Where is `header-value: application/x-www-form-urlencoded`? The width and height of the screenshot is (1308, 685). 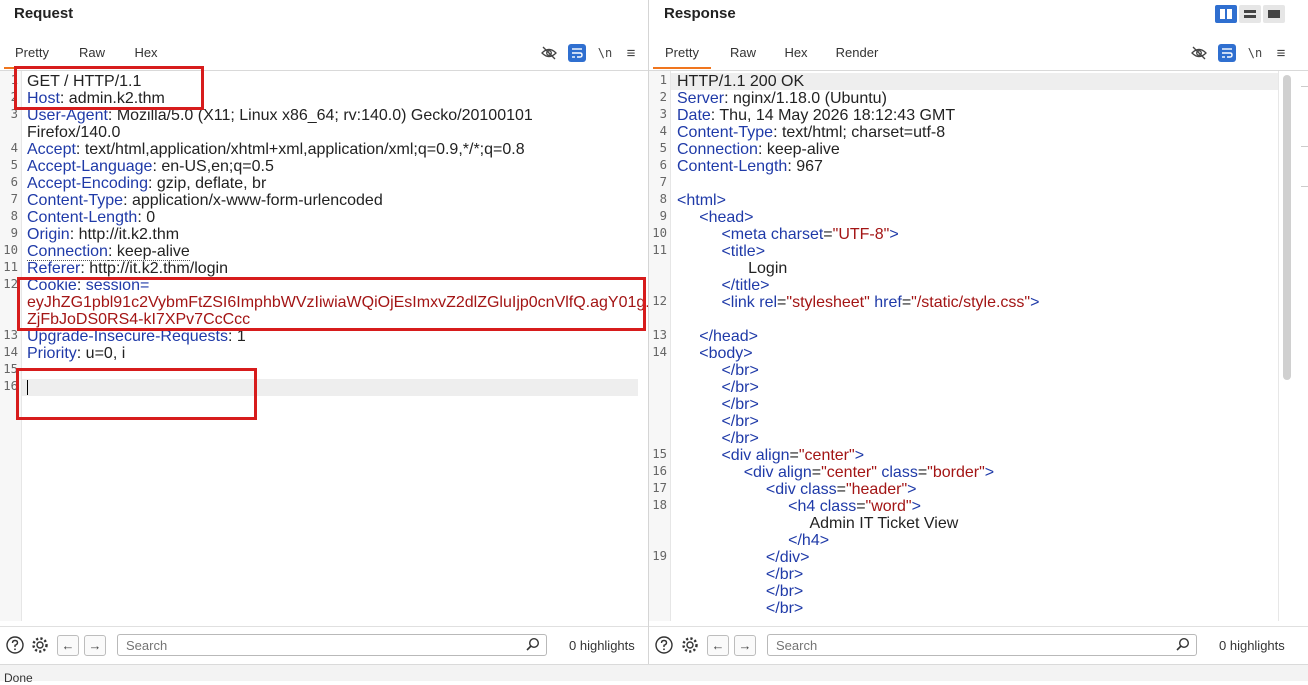 header-value: application/x-www-form-urlencoded is located at coordinates (255, 200).